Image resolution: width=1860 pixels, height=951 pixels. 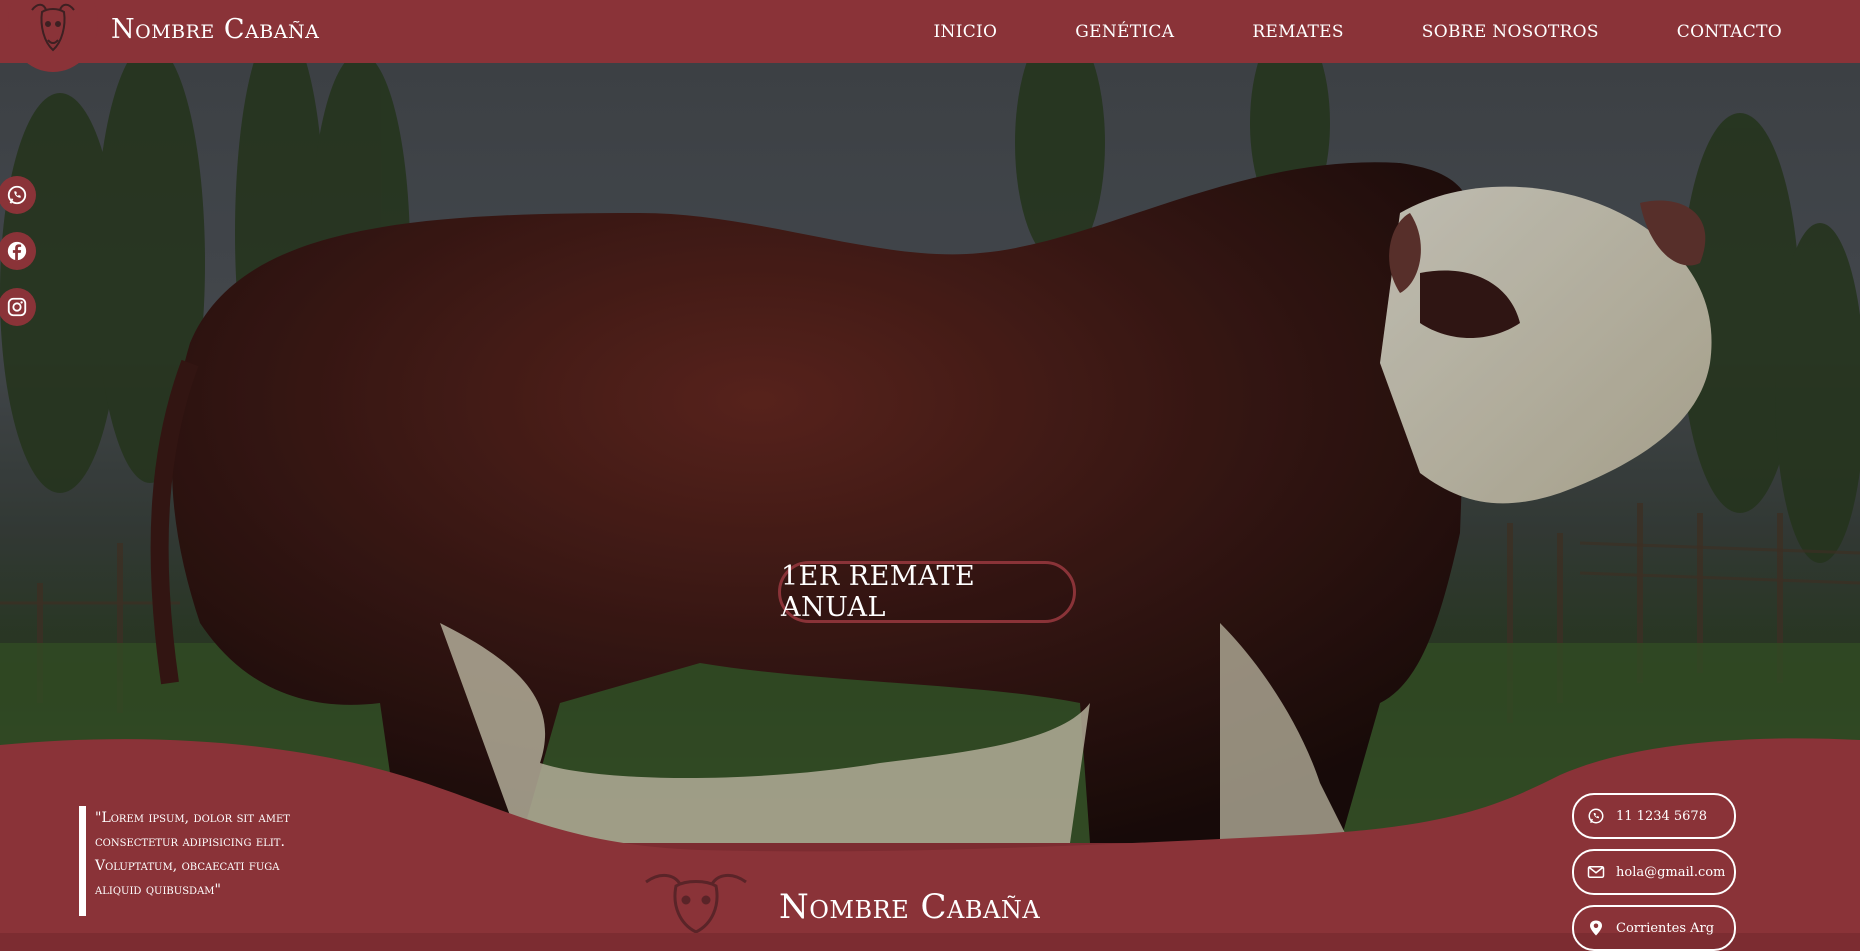 What do you see at coordinates (215, 29) in the screenshot?
I see `brand-name: Nombre Cabaña` at bounding box center [215, 29].